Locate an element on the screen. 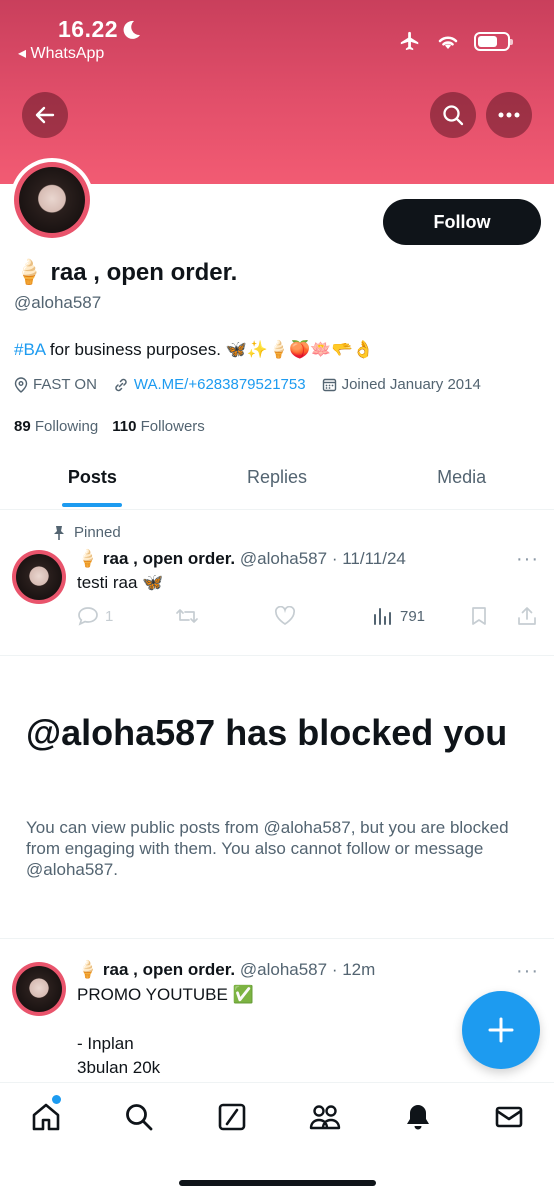 The width and height of the screenshot is (554, 1200). status-time: 16.22 is located at coordinates (88, 29).